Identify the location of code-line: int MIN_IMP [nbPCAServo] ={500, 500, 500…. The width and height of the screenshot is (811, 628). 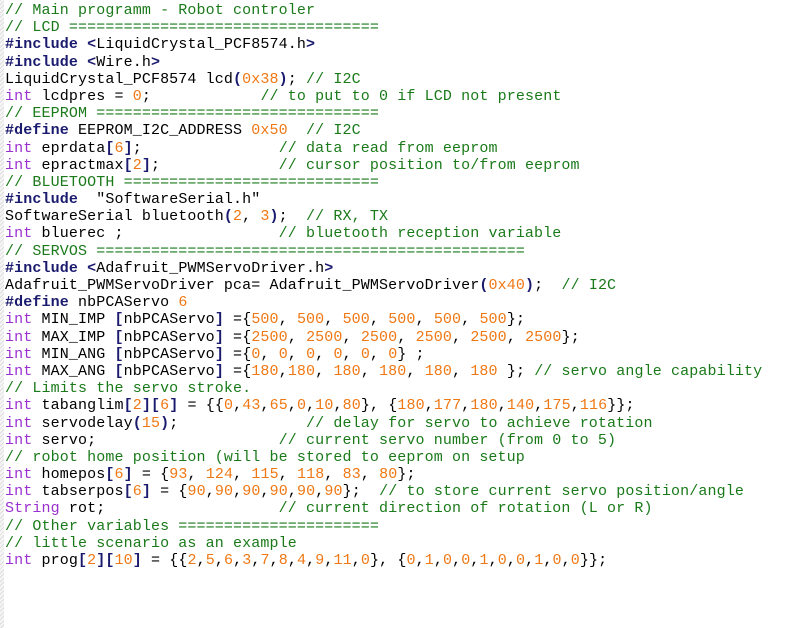
(265, 320).